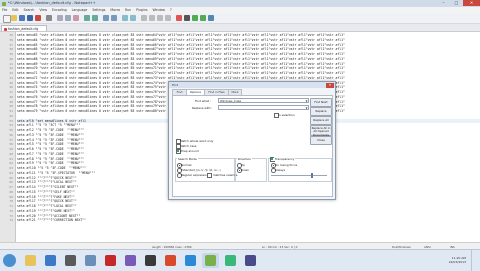  What do you see at coordinates (312, 175) in the screenshot?
I see `transparency-slider-thumb` at bounding box center [312, 175].